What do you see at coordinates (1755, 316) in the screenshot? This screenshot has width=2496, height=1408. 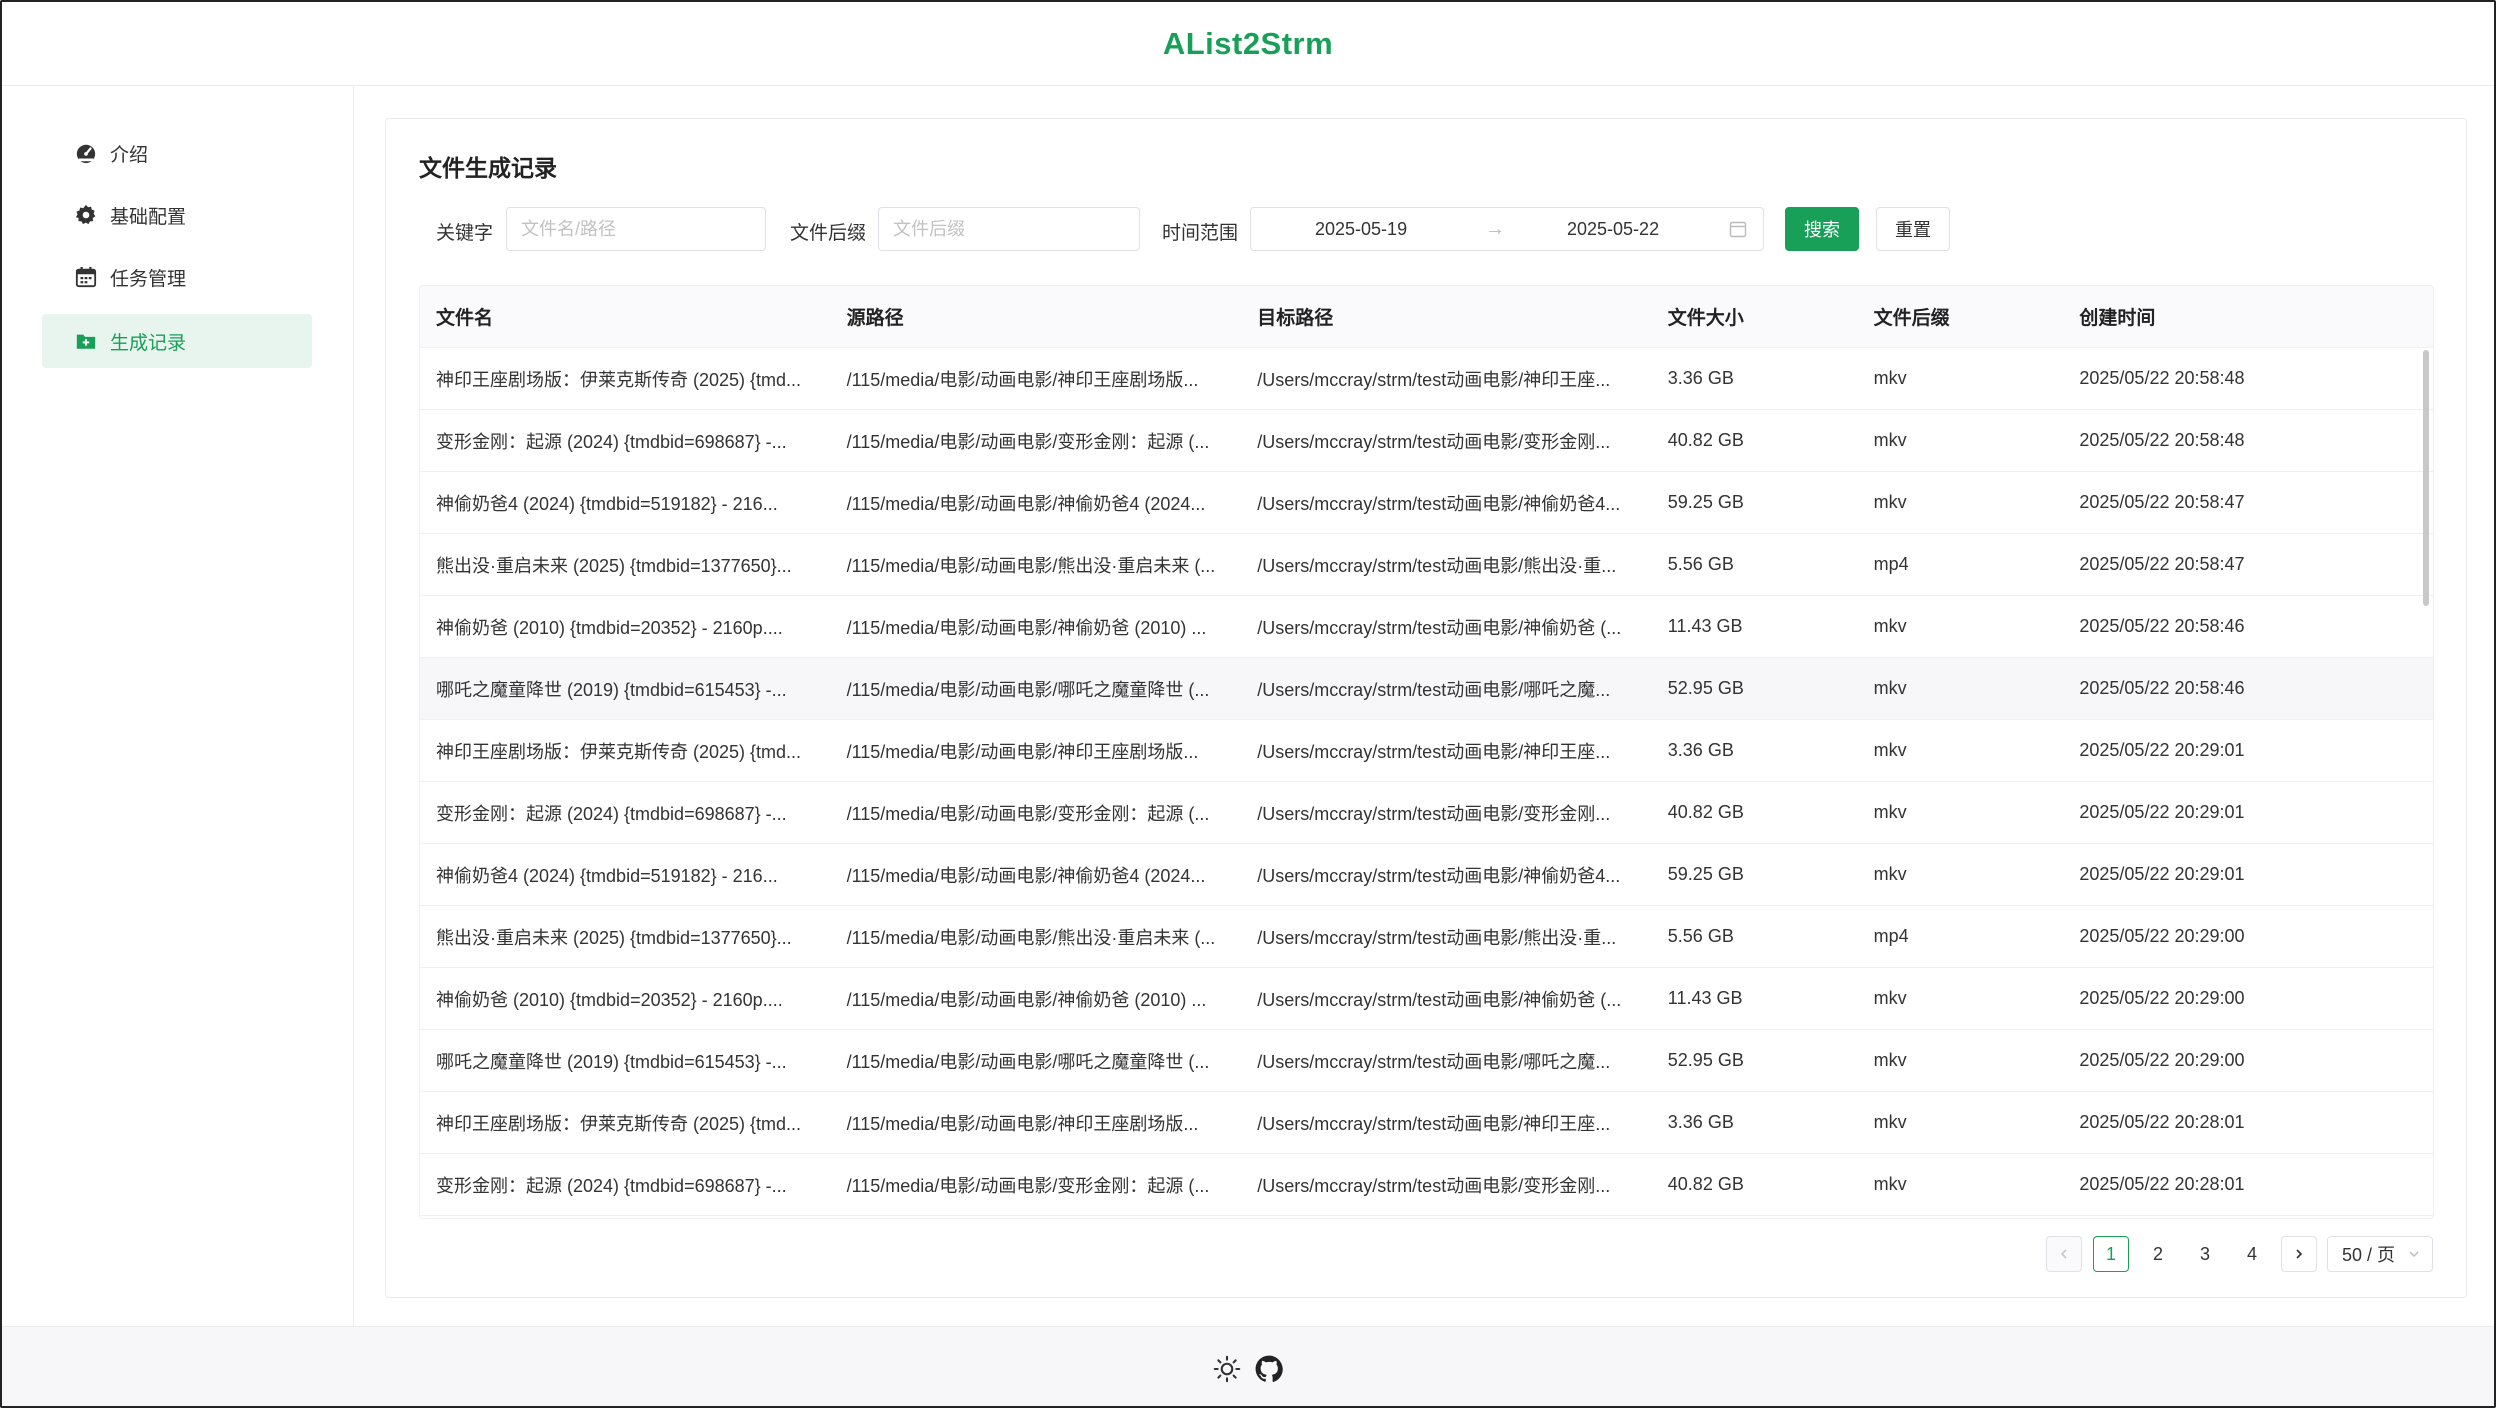 I see `column-header: 文件大小` at bounding box center [1755, 316].